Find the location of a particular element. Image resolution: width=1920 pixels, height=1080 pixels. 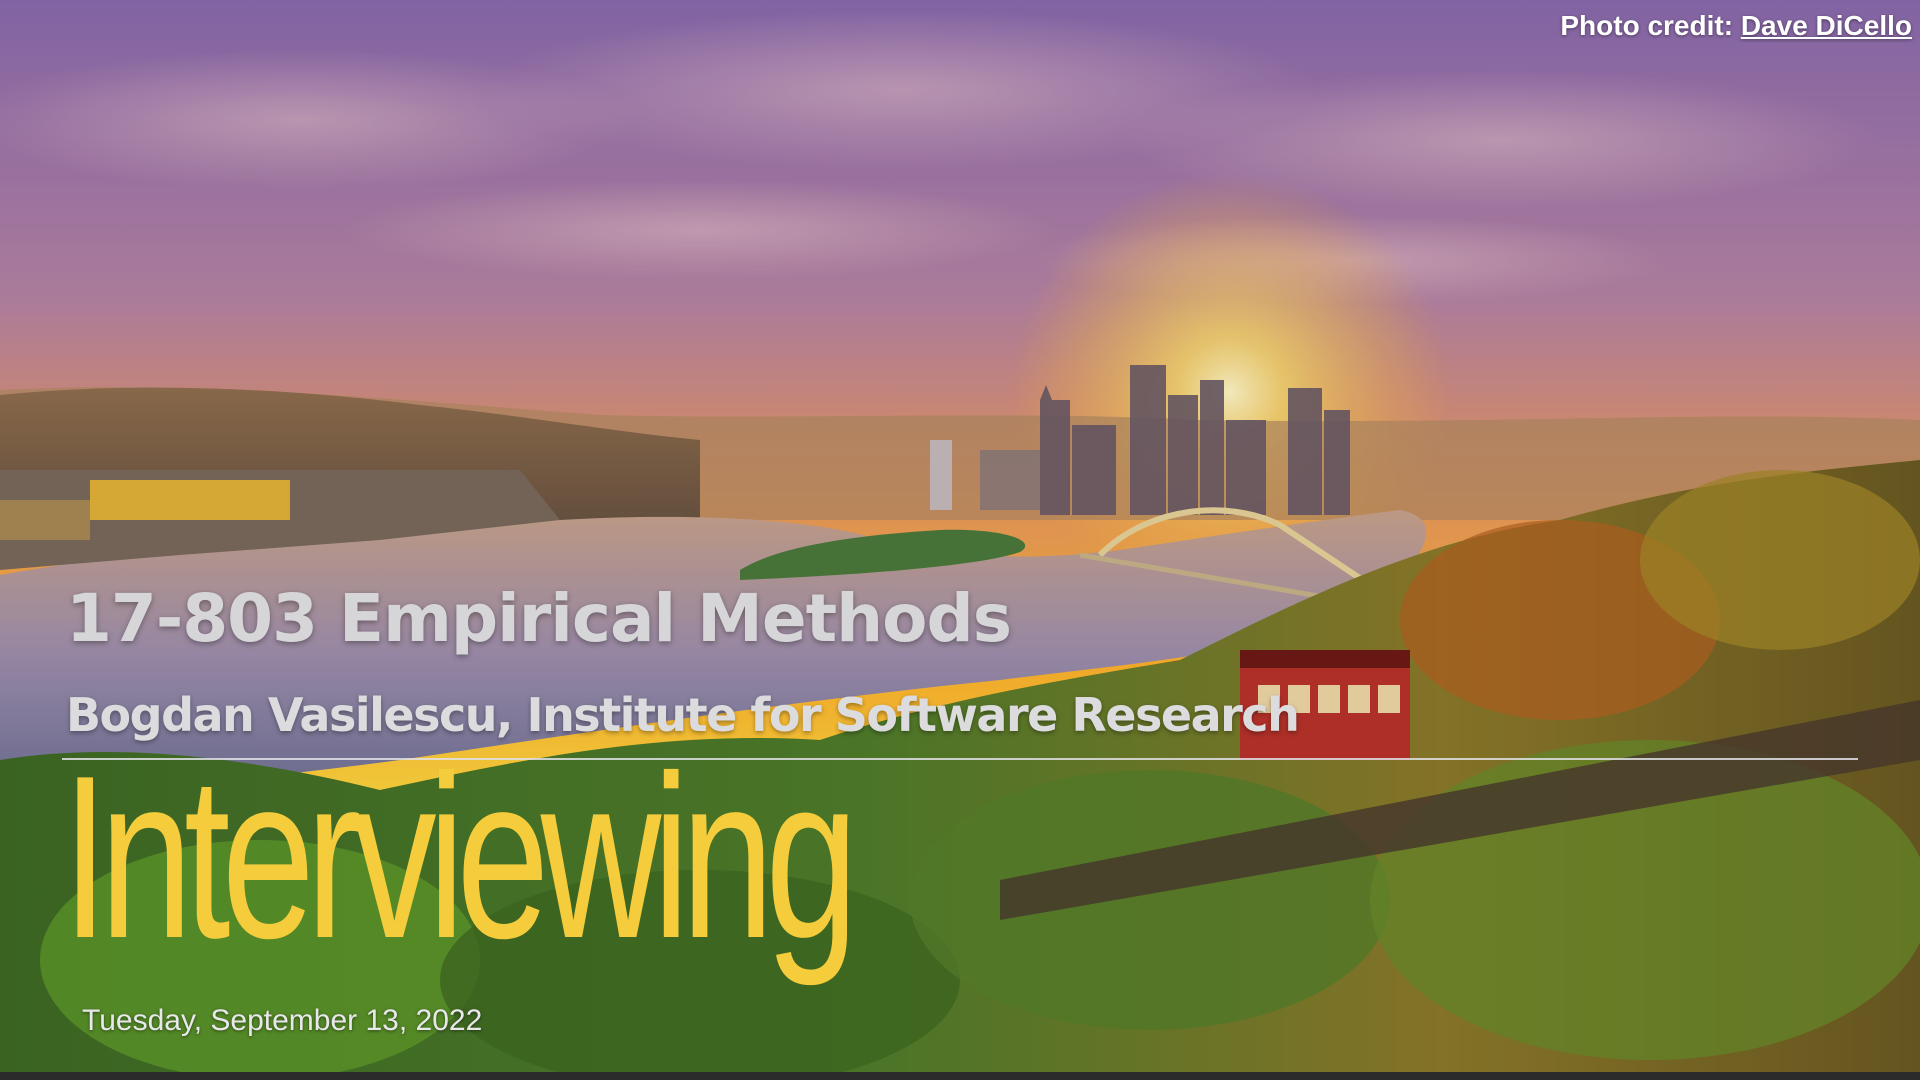

bottom-bar is located at coordinates (960, 1076).